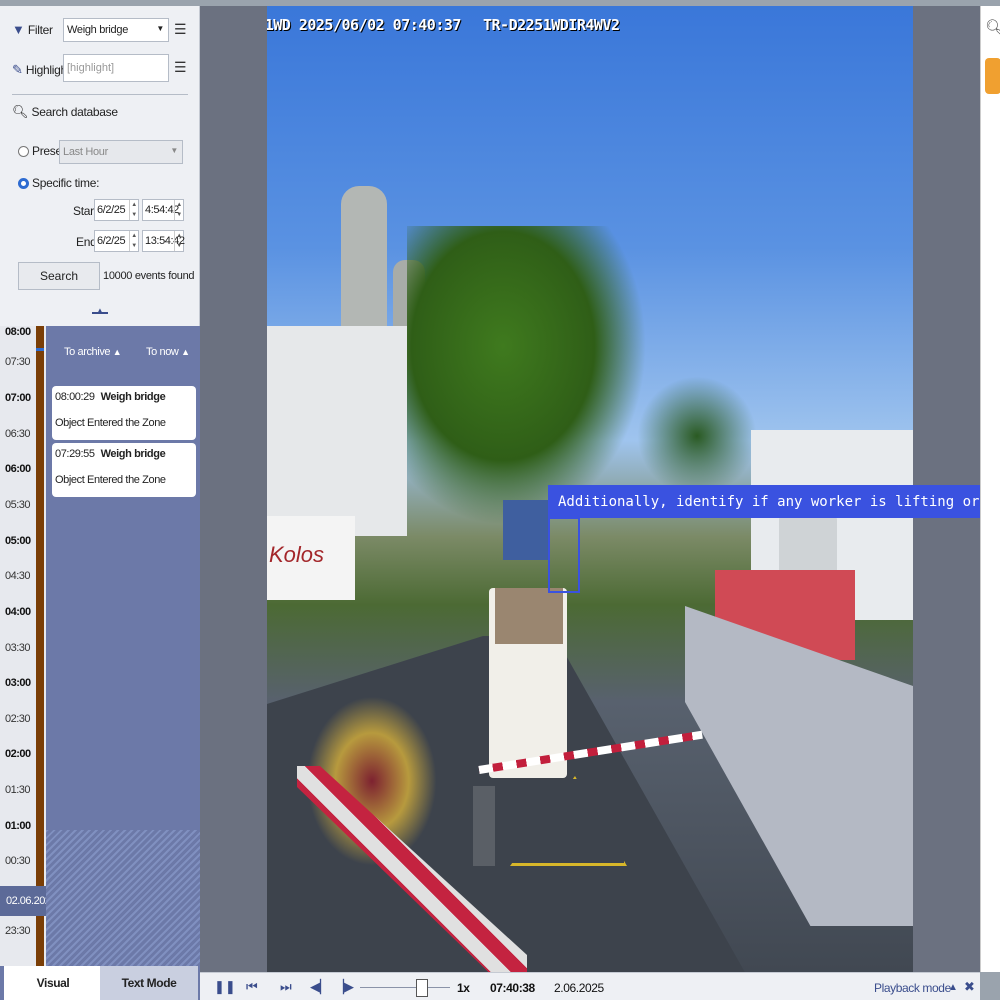 Image resolution: width=1000 pixels, height=1000 pixels. I want to click on to-now-button: To now ▲, so click(168, 352).